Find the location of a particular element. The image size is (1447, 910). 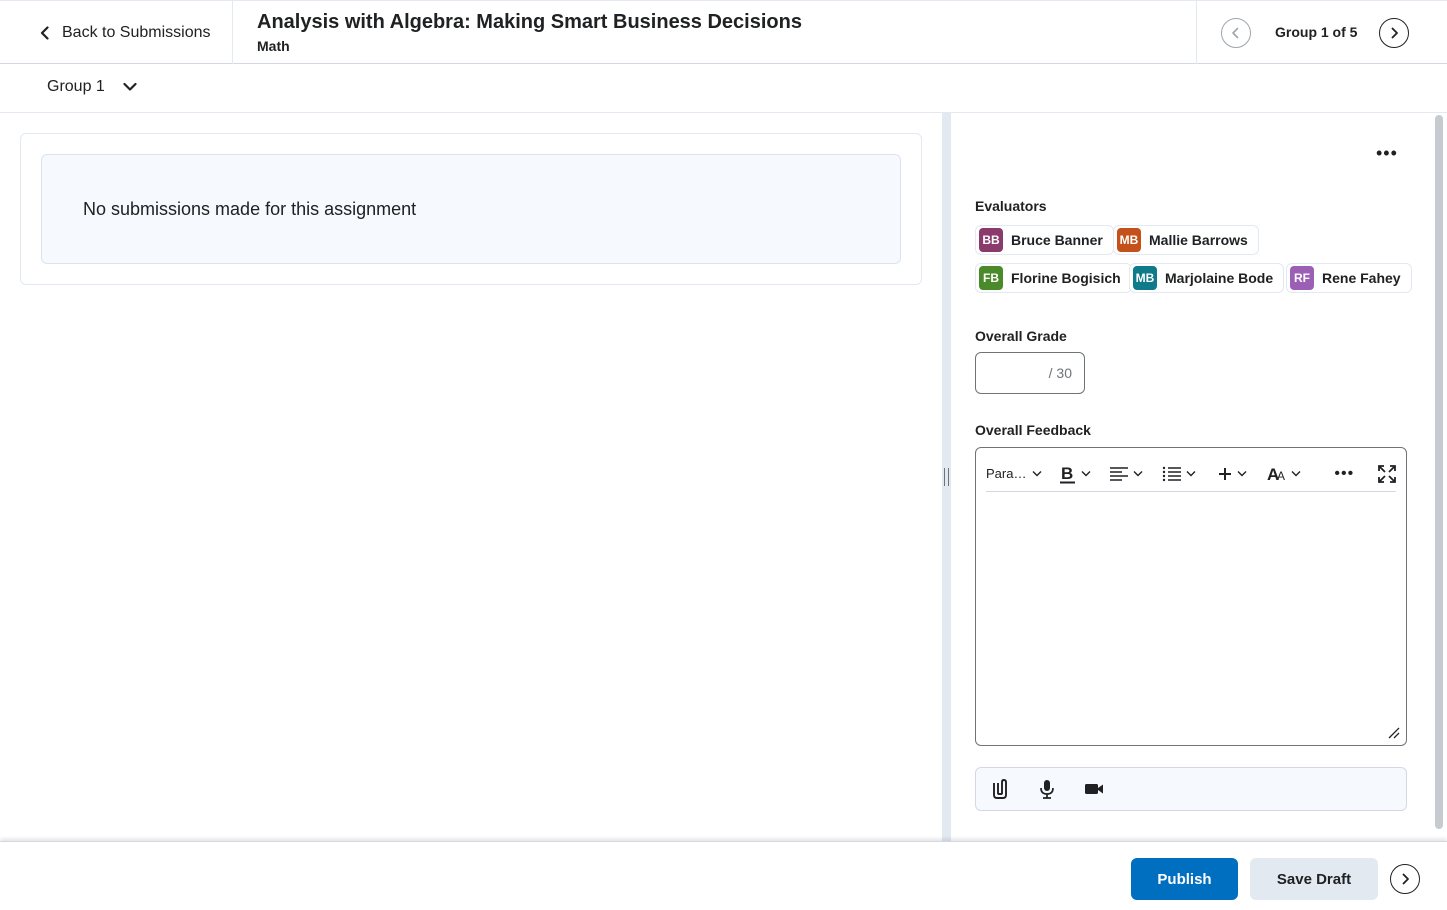

evaluator-name: Marjolaine Bode is located at coordinates (1219, 278).